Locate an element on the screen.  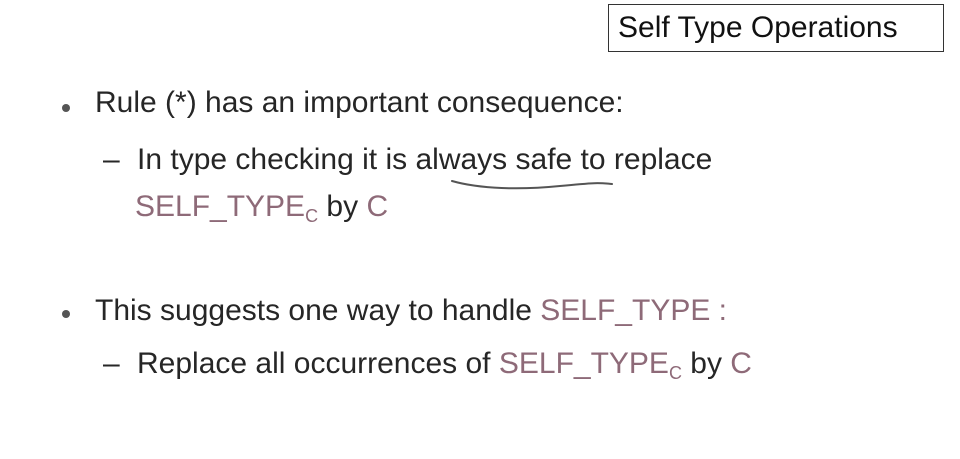
subitem-text: Replace all occurrences of is located at coordinates (318, 363).